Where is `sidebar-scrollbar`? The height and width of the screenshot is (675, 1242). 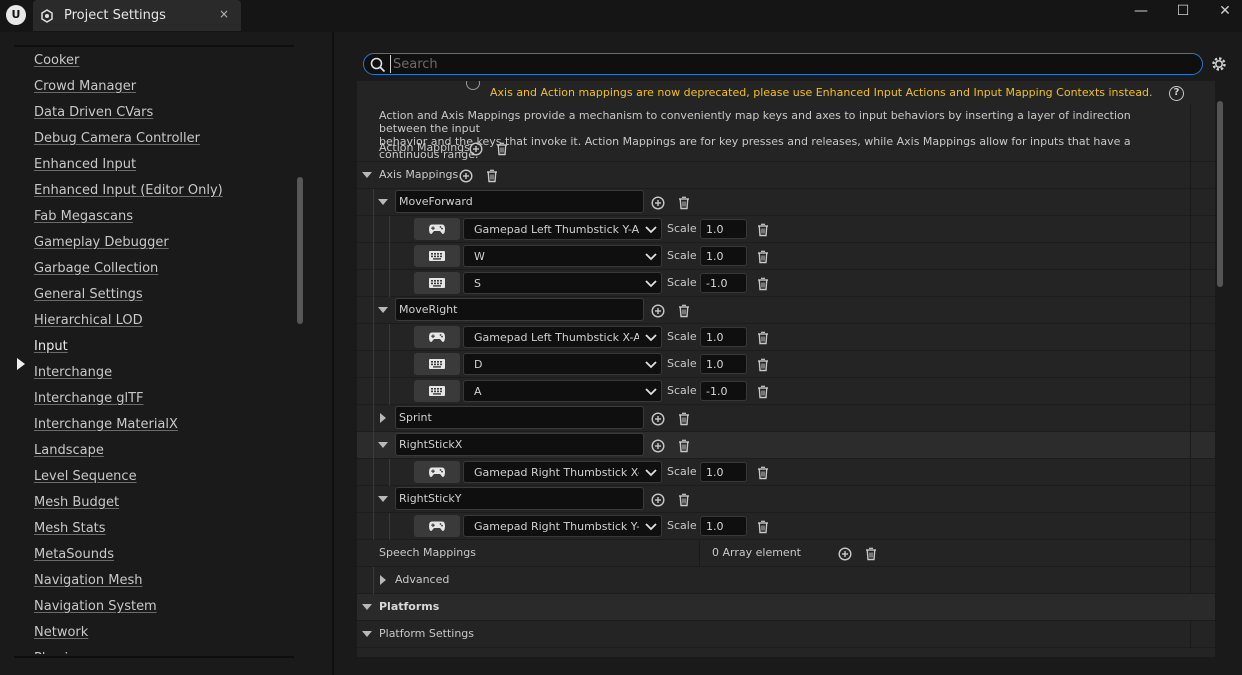
sidebar-scrollbar is located at coordinates (300, 250).